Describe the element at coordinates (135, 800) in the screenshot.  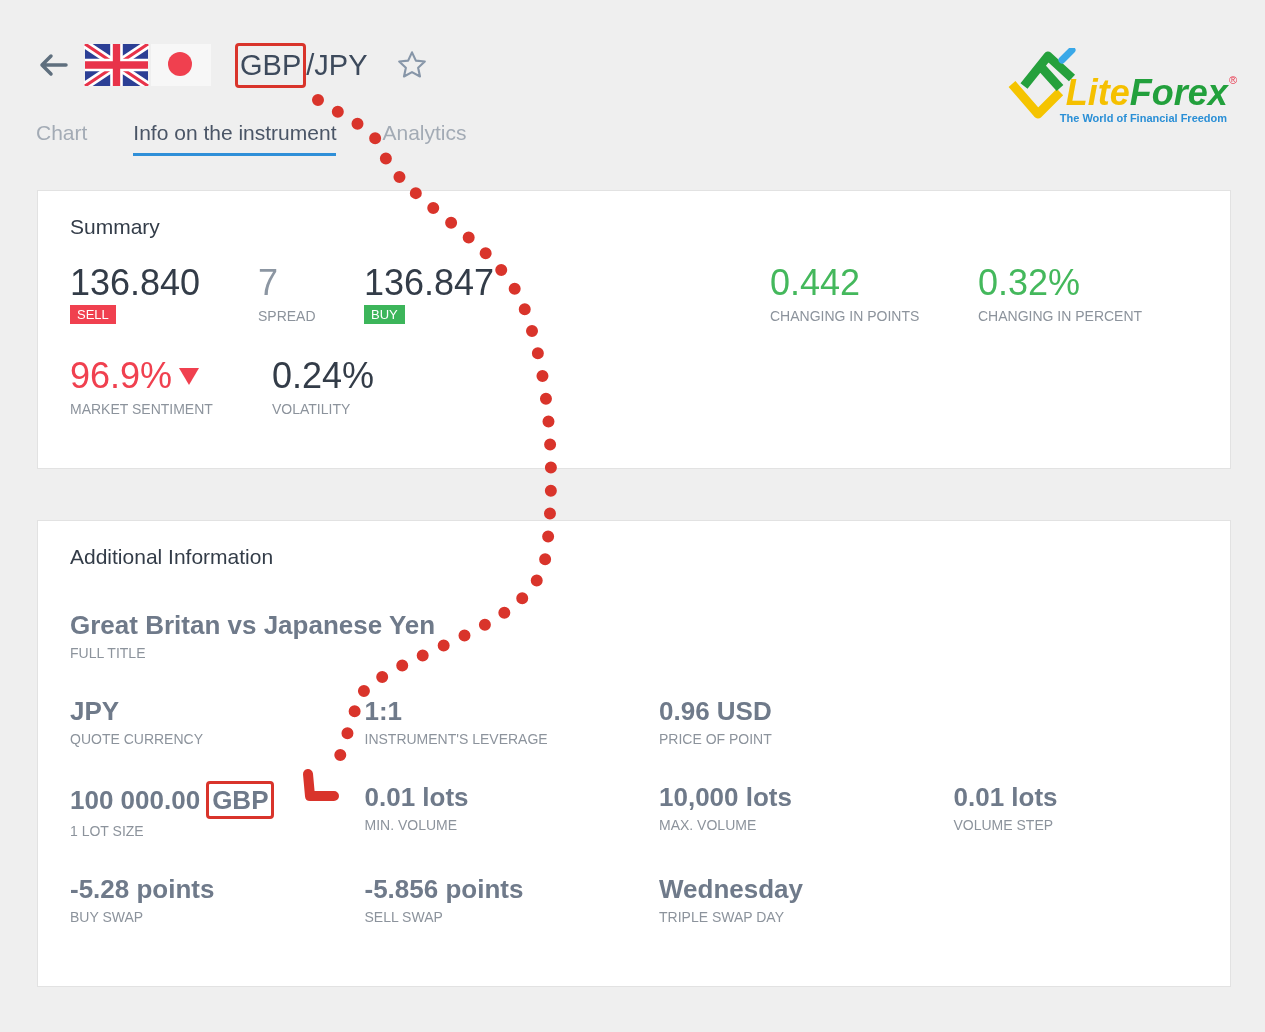
I see `field-value: 100 000.00` at that location.